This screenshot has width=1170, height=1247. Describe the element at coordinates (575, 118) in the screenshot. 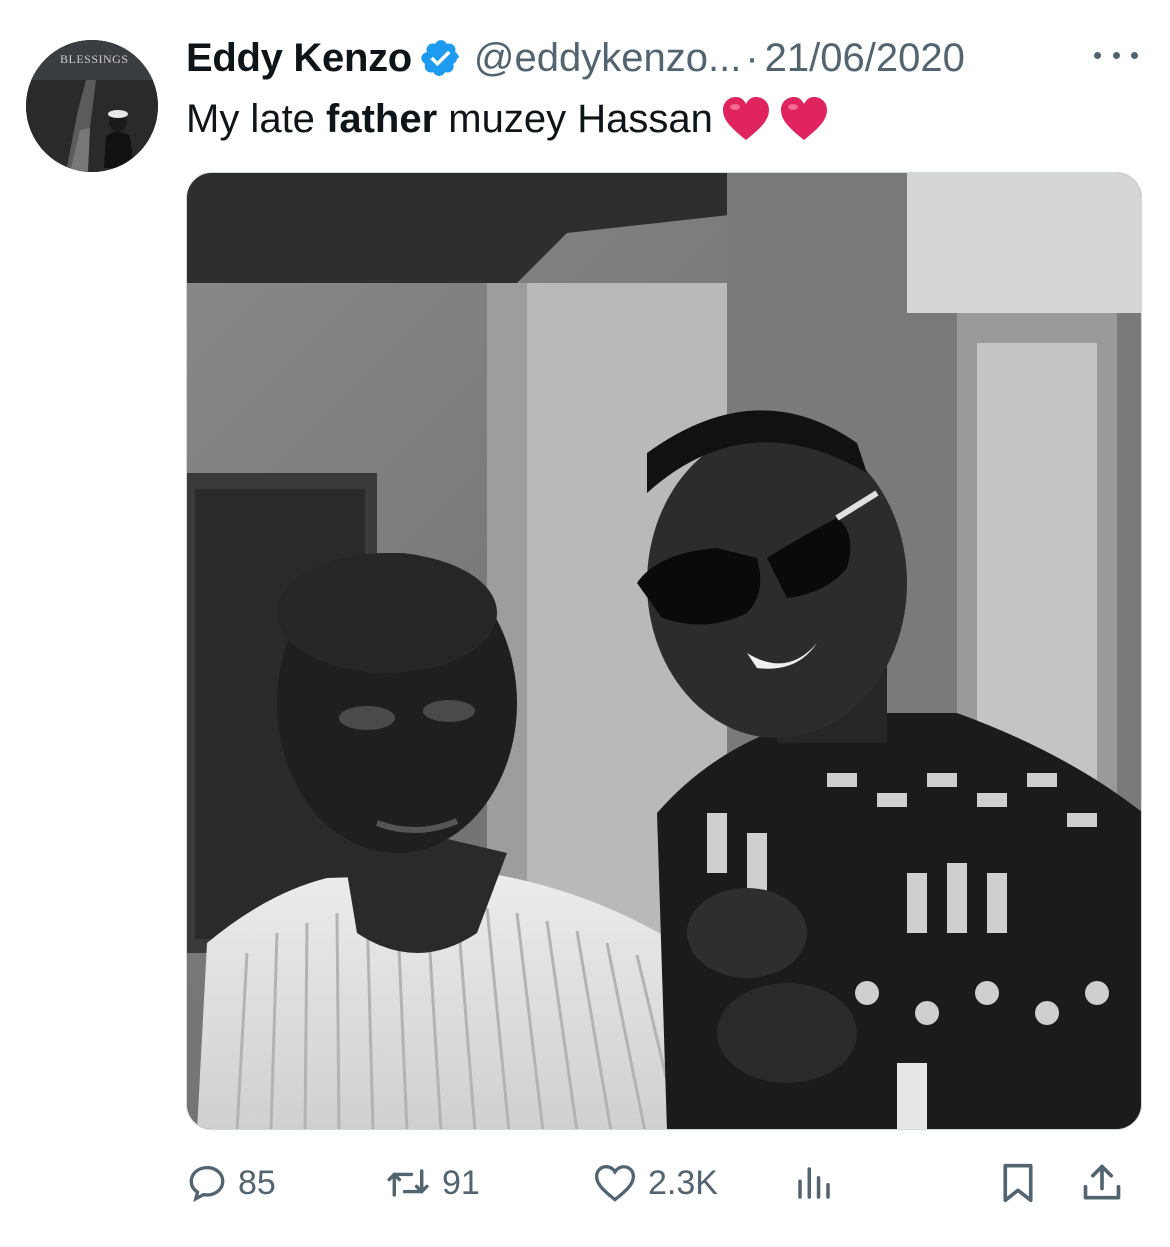

I see `tweet-text-after: muzey Hassan` at that location.